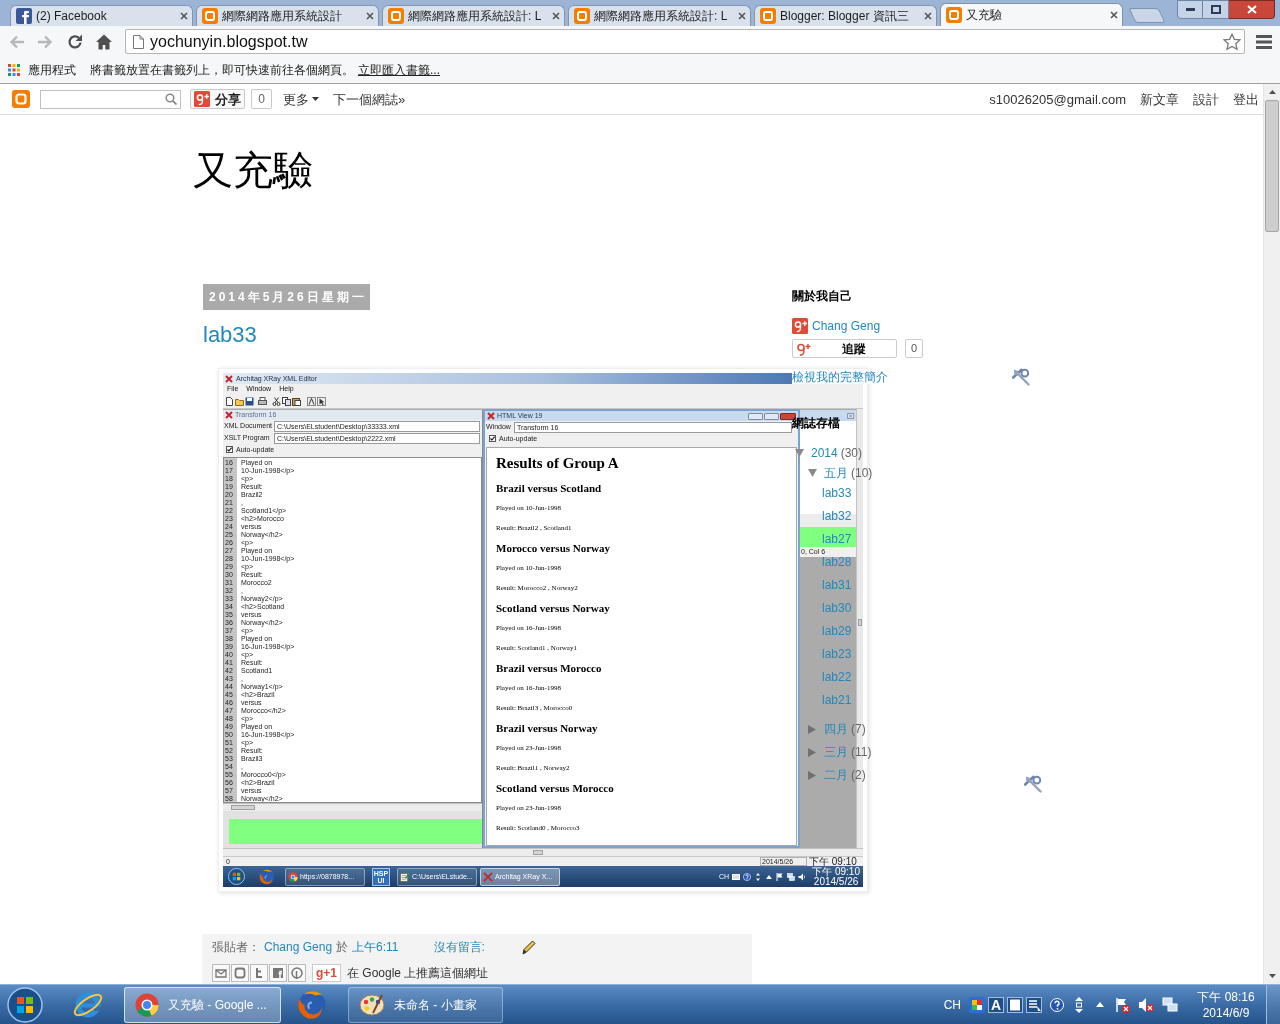  What do you see at coordinates (1232, 41) in the screenshot?
I see `bookmark-star-icon` at bounding box center [1232, 41].